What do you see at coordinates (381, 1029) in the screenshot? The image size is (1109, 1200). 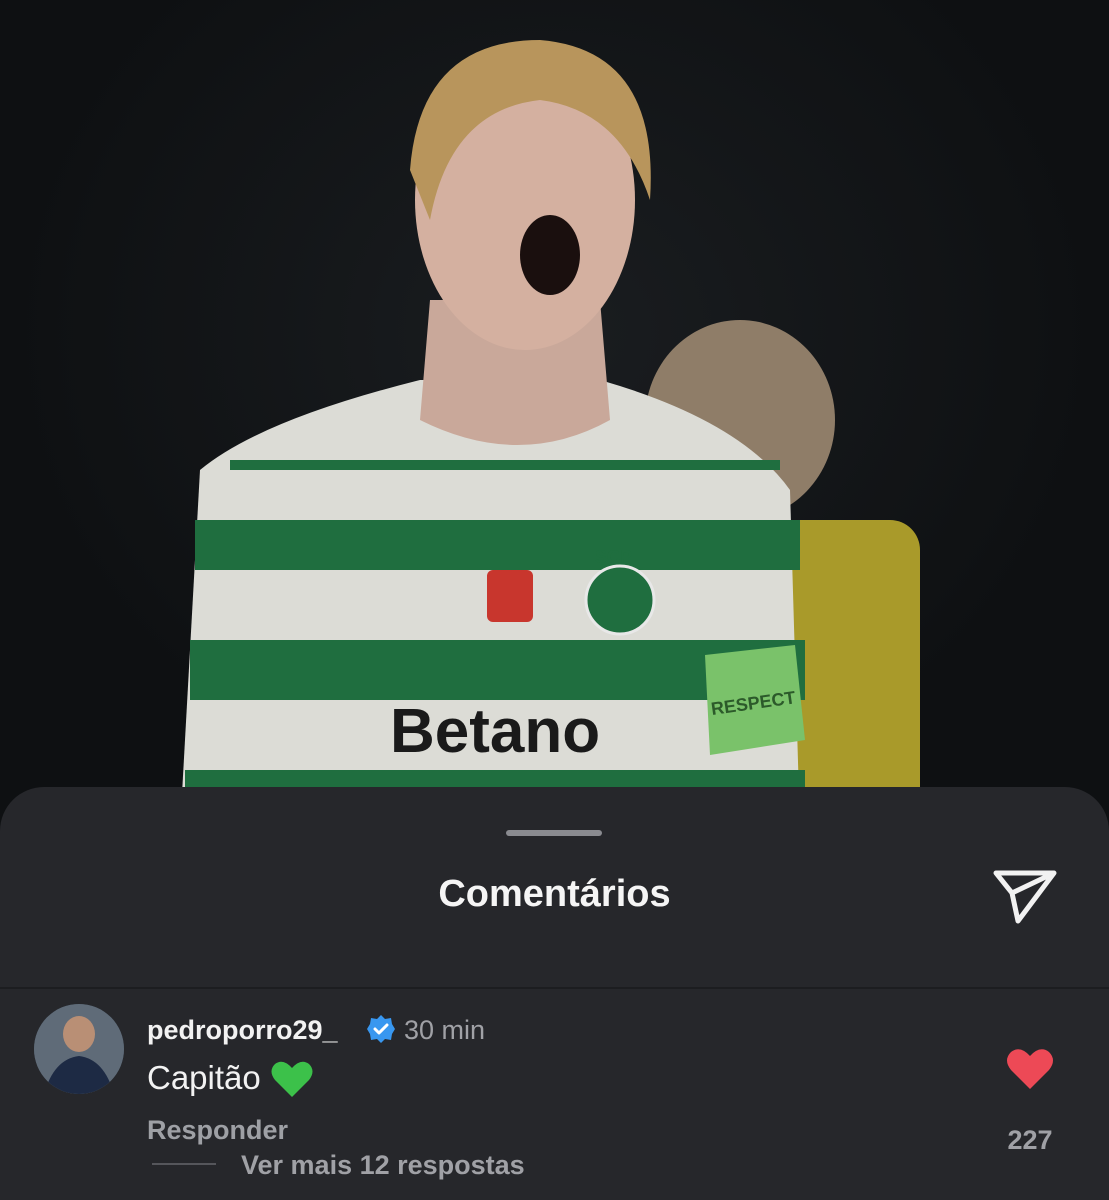 I see `verified-badge-icon` at bounding box center [381, 1029].